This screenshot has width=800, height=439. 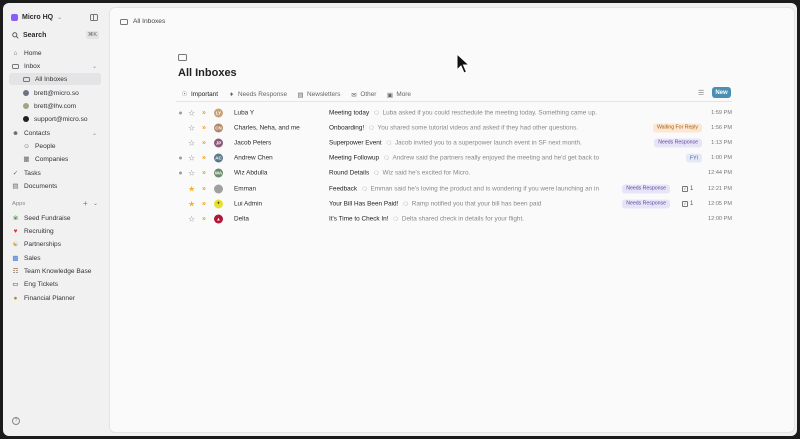 I want to click on new-button: New, so click(x=721, y=92).